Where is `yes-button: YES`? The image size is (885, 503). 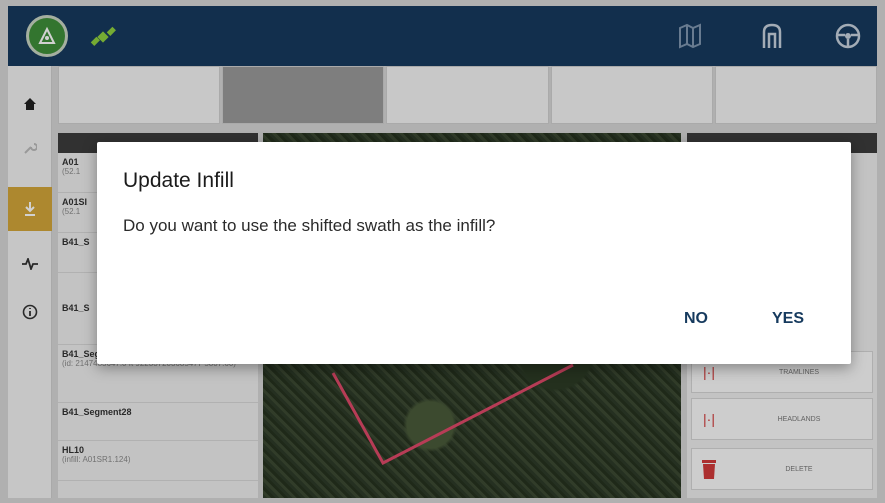 yes-button: YES is located at coordinates (788, 319).